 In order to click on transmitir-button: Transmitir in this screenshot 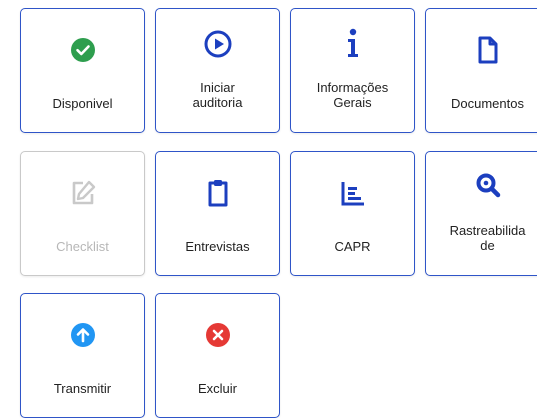, I will do `click(82, 355)`.